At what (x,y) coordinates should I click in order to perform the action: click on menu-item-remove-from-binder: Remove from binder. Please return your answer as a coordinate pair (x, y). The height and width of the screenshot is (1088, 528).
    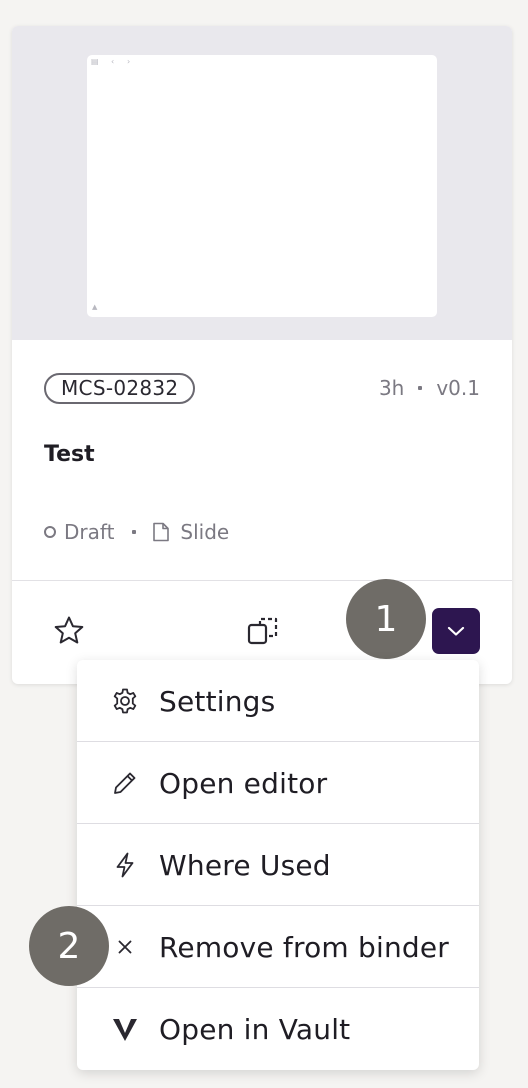
    Looking at the image, I should click on (278, 947).